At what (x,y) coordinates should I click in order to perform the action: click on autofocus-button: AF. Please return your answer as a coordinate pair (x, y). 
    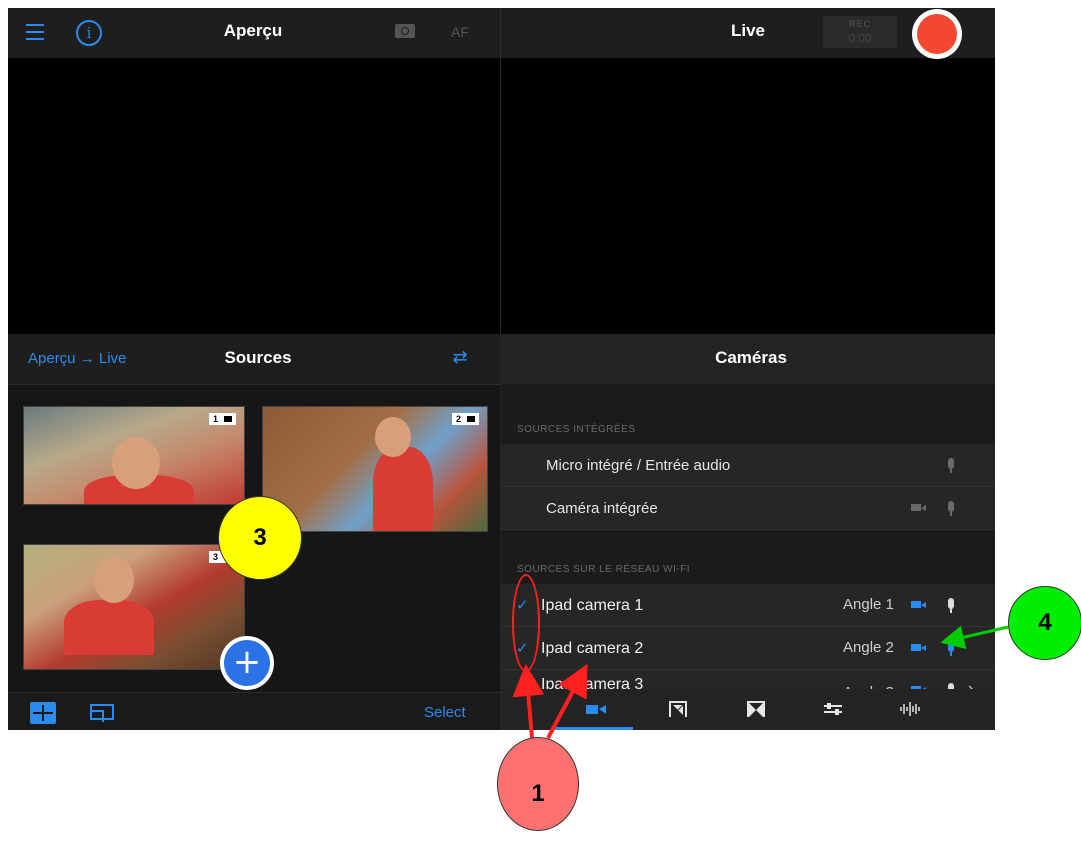
    Looking at the image, I should click on (460, 32).